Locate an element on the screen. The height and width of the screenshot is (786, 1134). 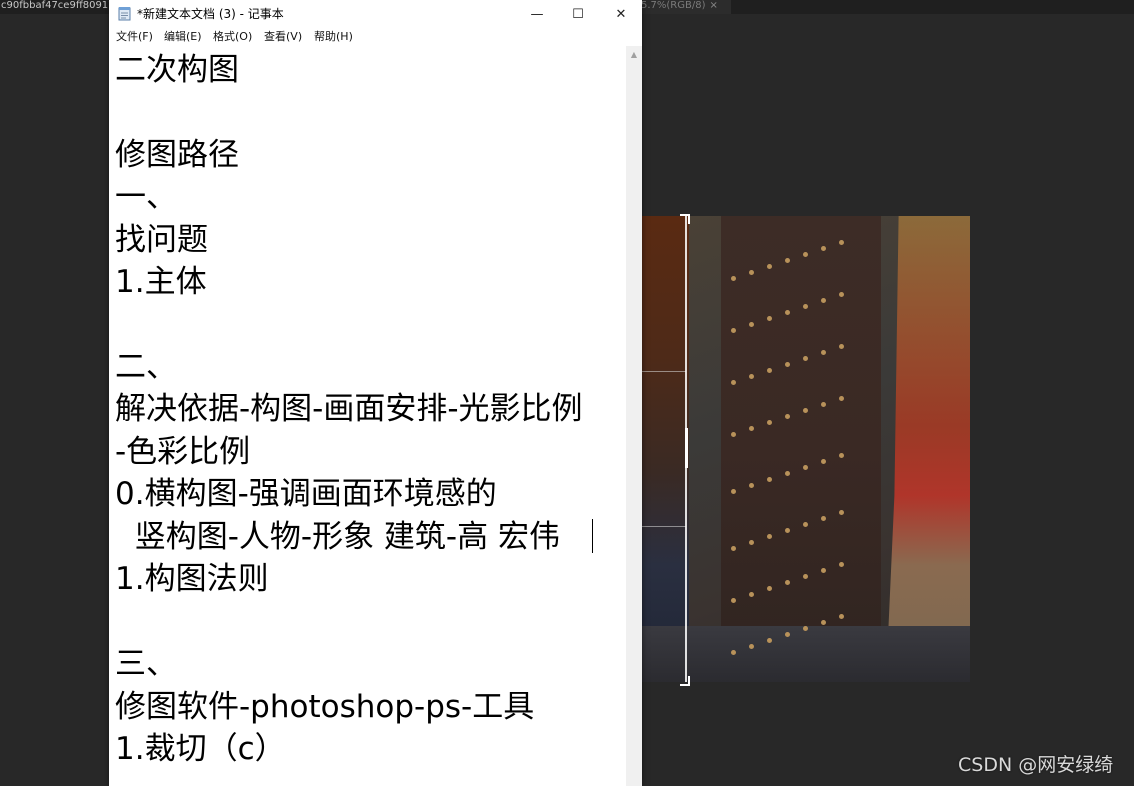
text-line: 二、 is located at coordinates (146, 367).